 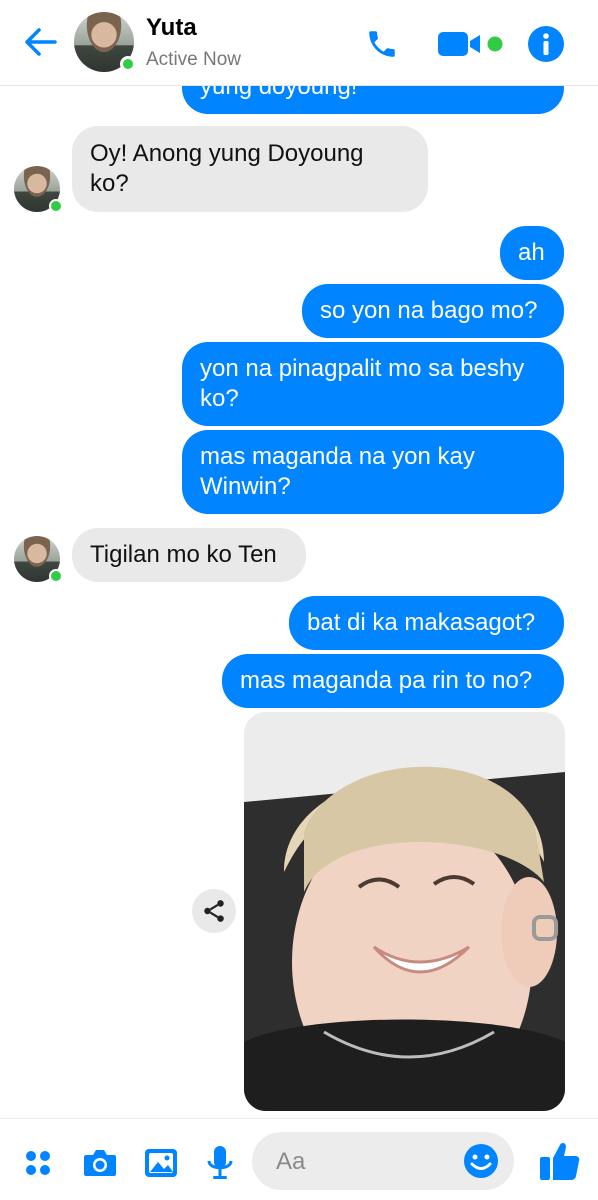 I want to click on message-text: ah, so click(x=531, y=252).